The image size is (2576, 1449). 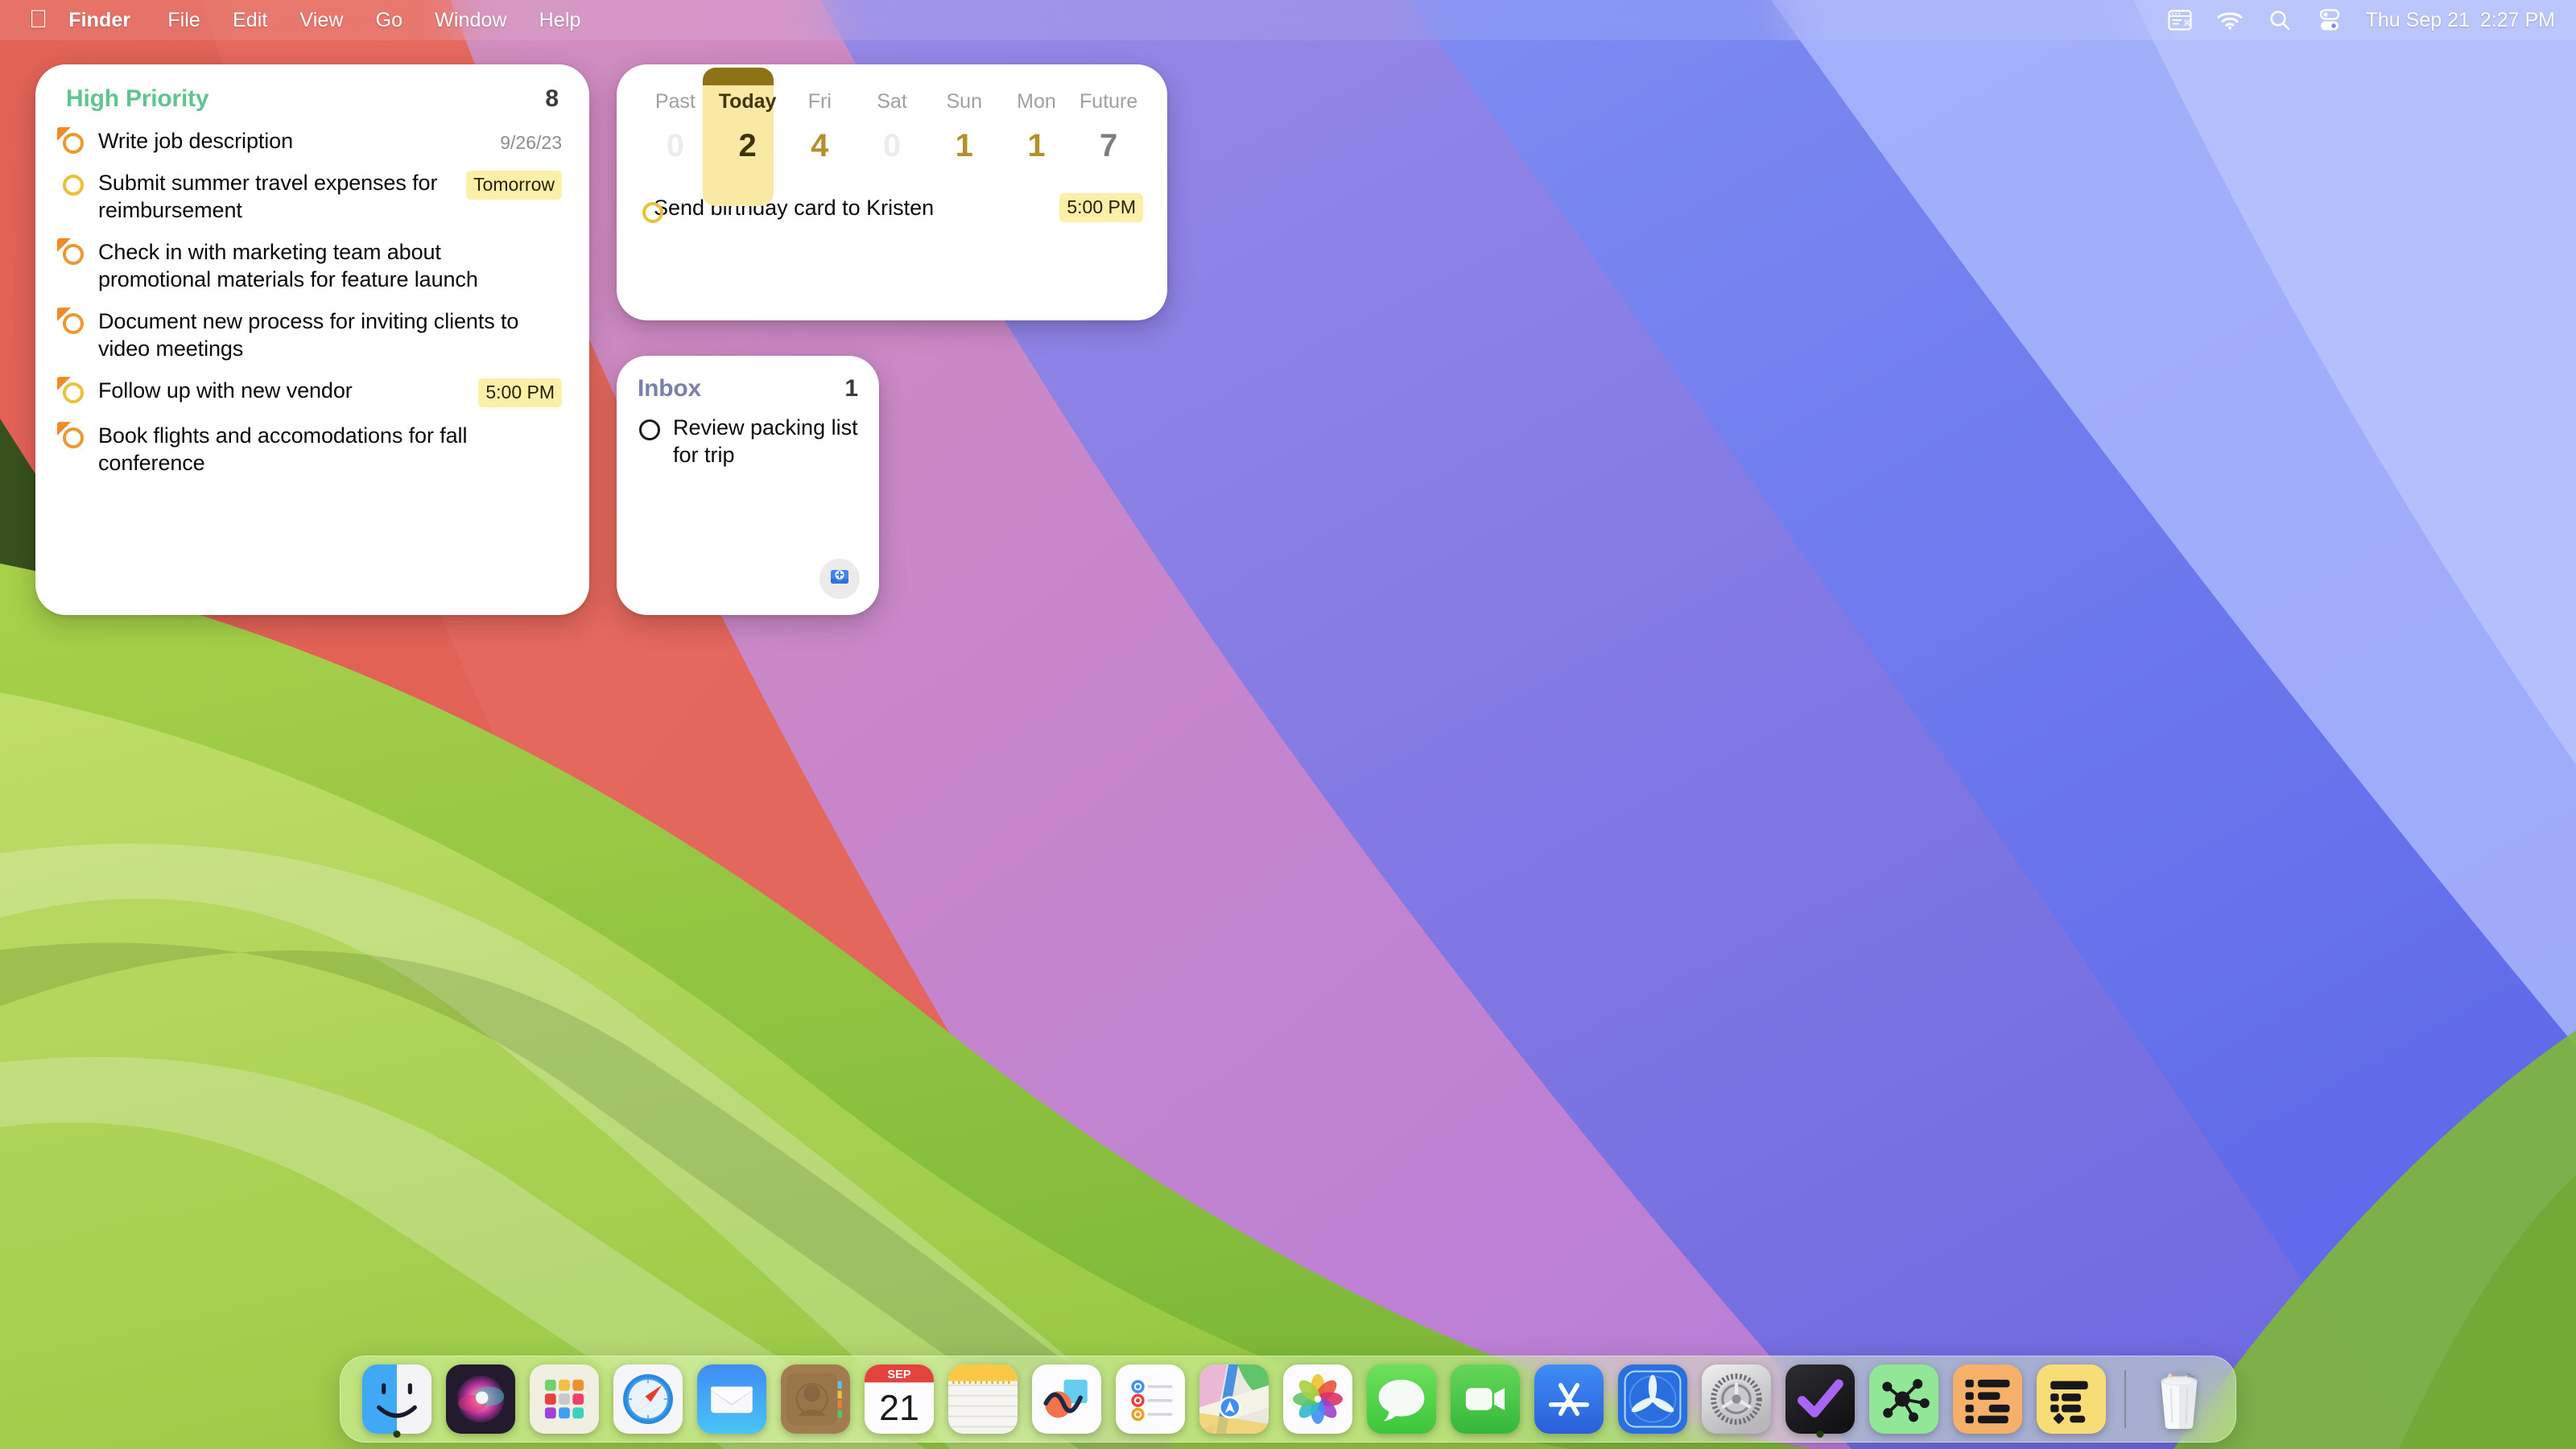 What do you see at coordinates (2179, 1399) in the screenshot?
I see `dock-item-trash` at bounding box center [2179, 1399].